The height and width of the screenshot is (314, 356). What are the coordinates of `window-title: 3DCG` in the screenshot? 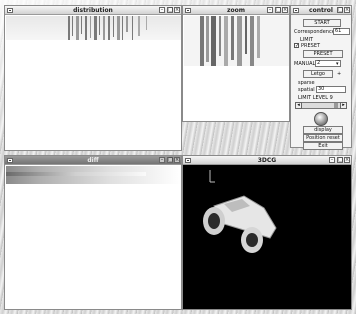 It's located at (267, 160).